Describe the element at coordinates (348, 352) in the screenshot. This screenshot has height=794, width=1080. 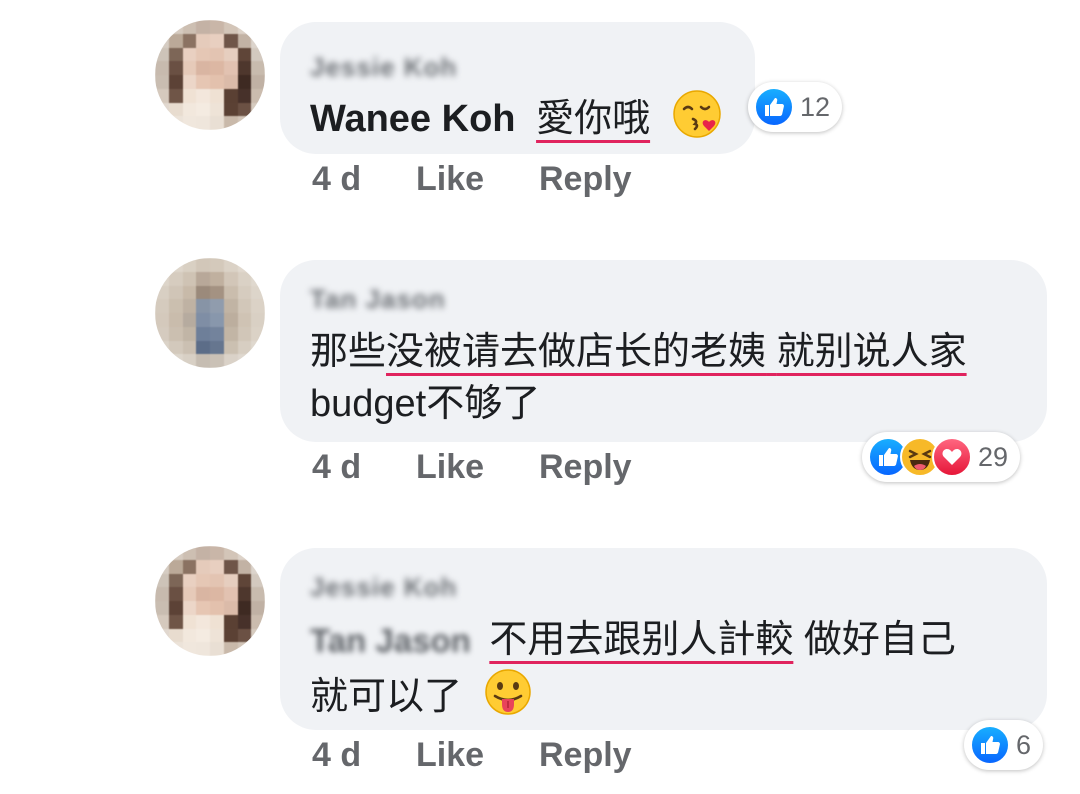
I see `comment-body-part: 那些` at that location.